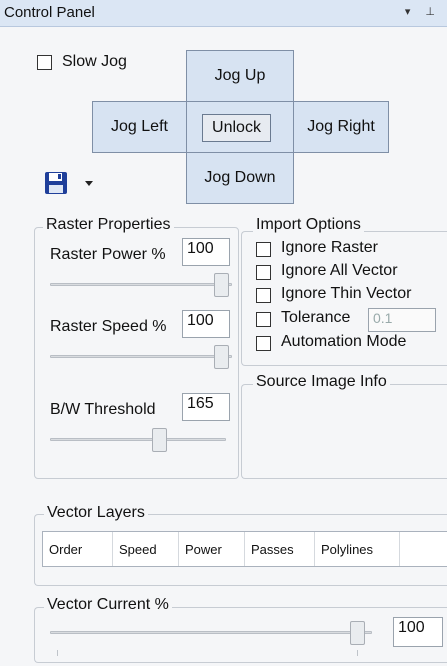  What do you see at coordinates (344, 431) in the screenshot?
I see `source-image-info-group` at bounding box center [344, 431].